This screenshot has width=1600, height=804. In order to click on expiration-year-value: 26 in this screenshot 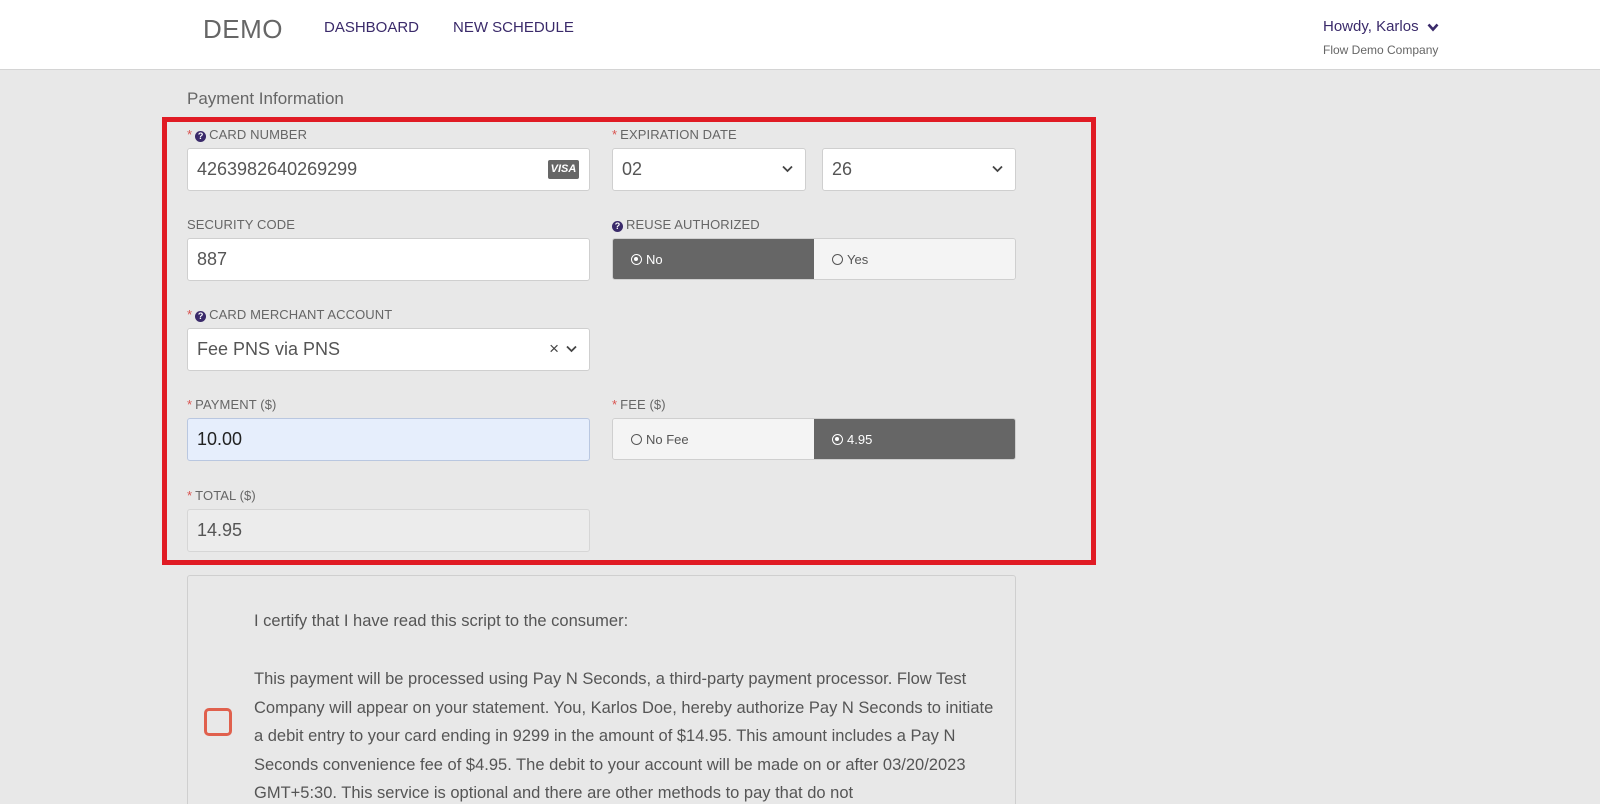, I will do `click(842, 169)`.